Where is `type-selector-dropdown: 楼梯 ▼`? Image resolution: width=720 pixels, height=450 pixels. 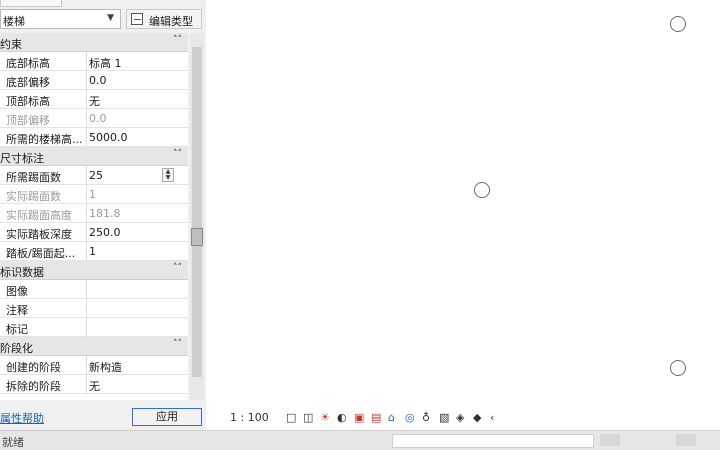
type-selector-dropdown: 楼梯 ▼ is located at coordinates (60, 19).